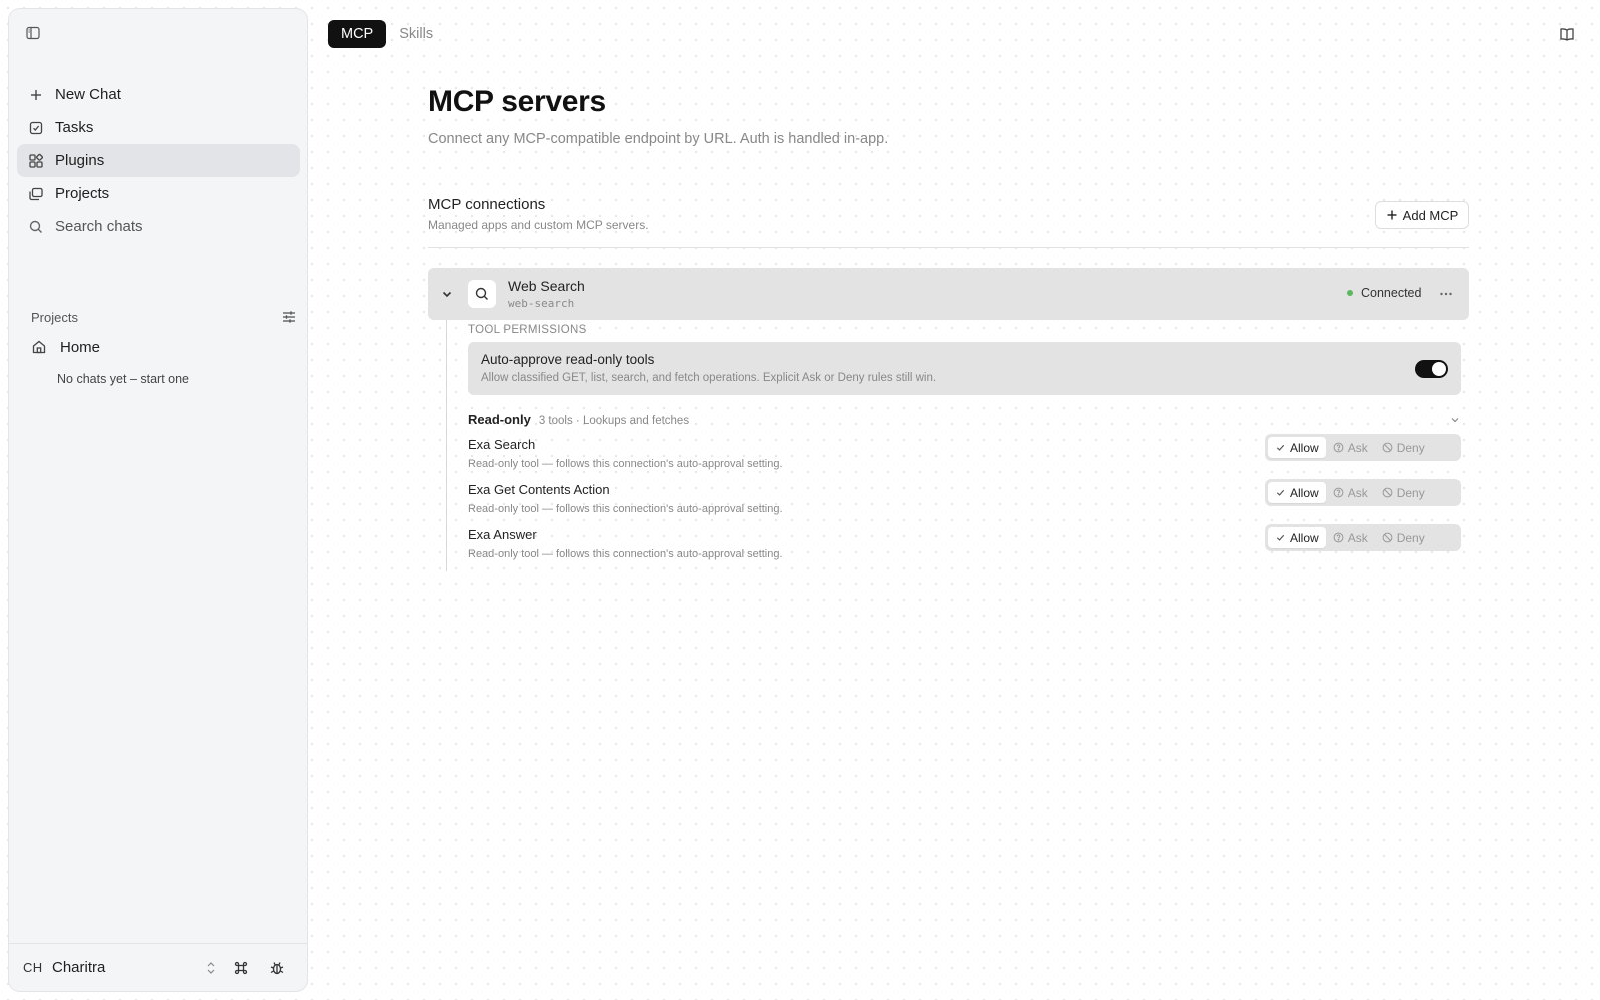 This screenshot has width=1600, height=1000. What do you see at coordinates (1391, 293) in the screenshot?
I see `status-text: Connected` at bounding box center [1391, 293].